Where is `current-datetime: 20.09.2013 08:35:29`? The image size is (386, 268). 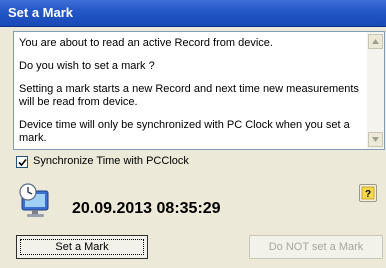 current-datetime: 20.09.2013 08:35:29 is located at coordinates (146, 208).